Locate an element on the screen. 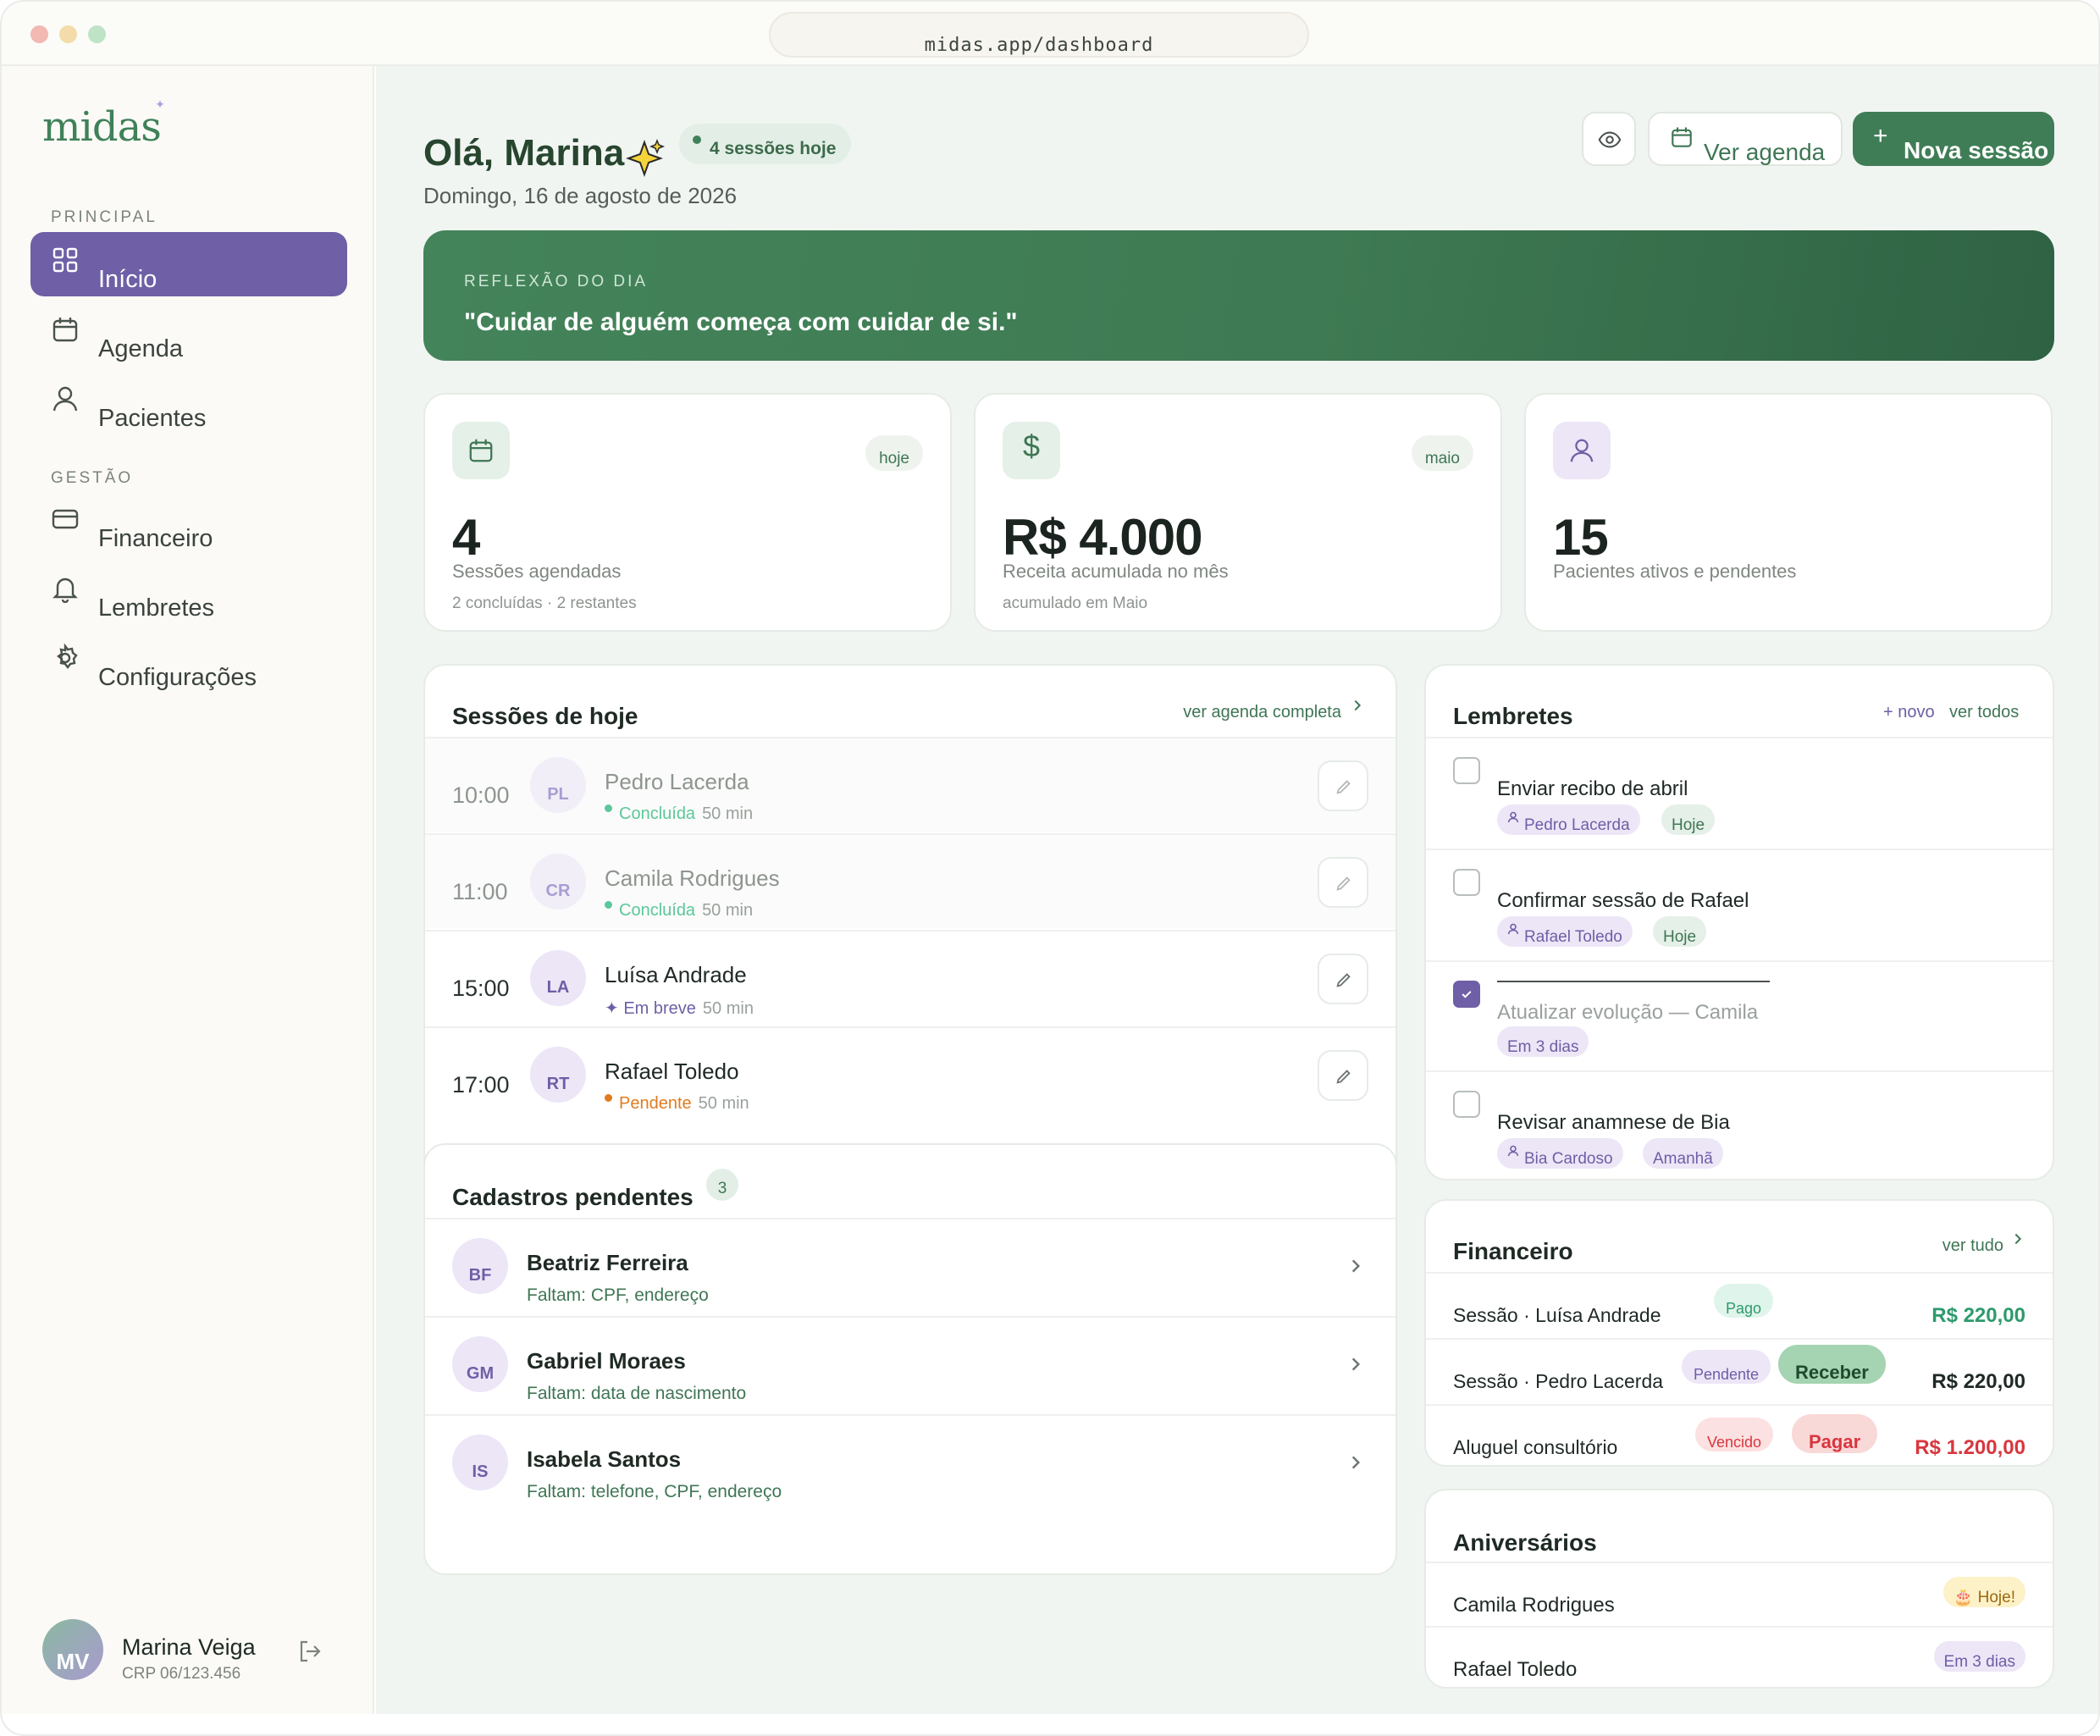  stat-value: 15 is located at coordinates (1581, 537).